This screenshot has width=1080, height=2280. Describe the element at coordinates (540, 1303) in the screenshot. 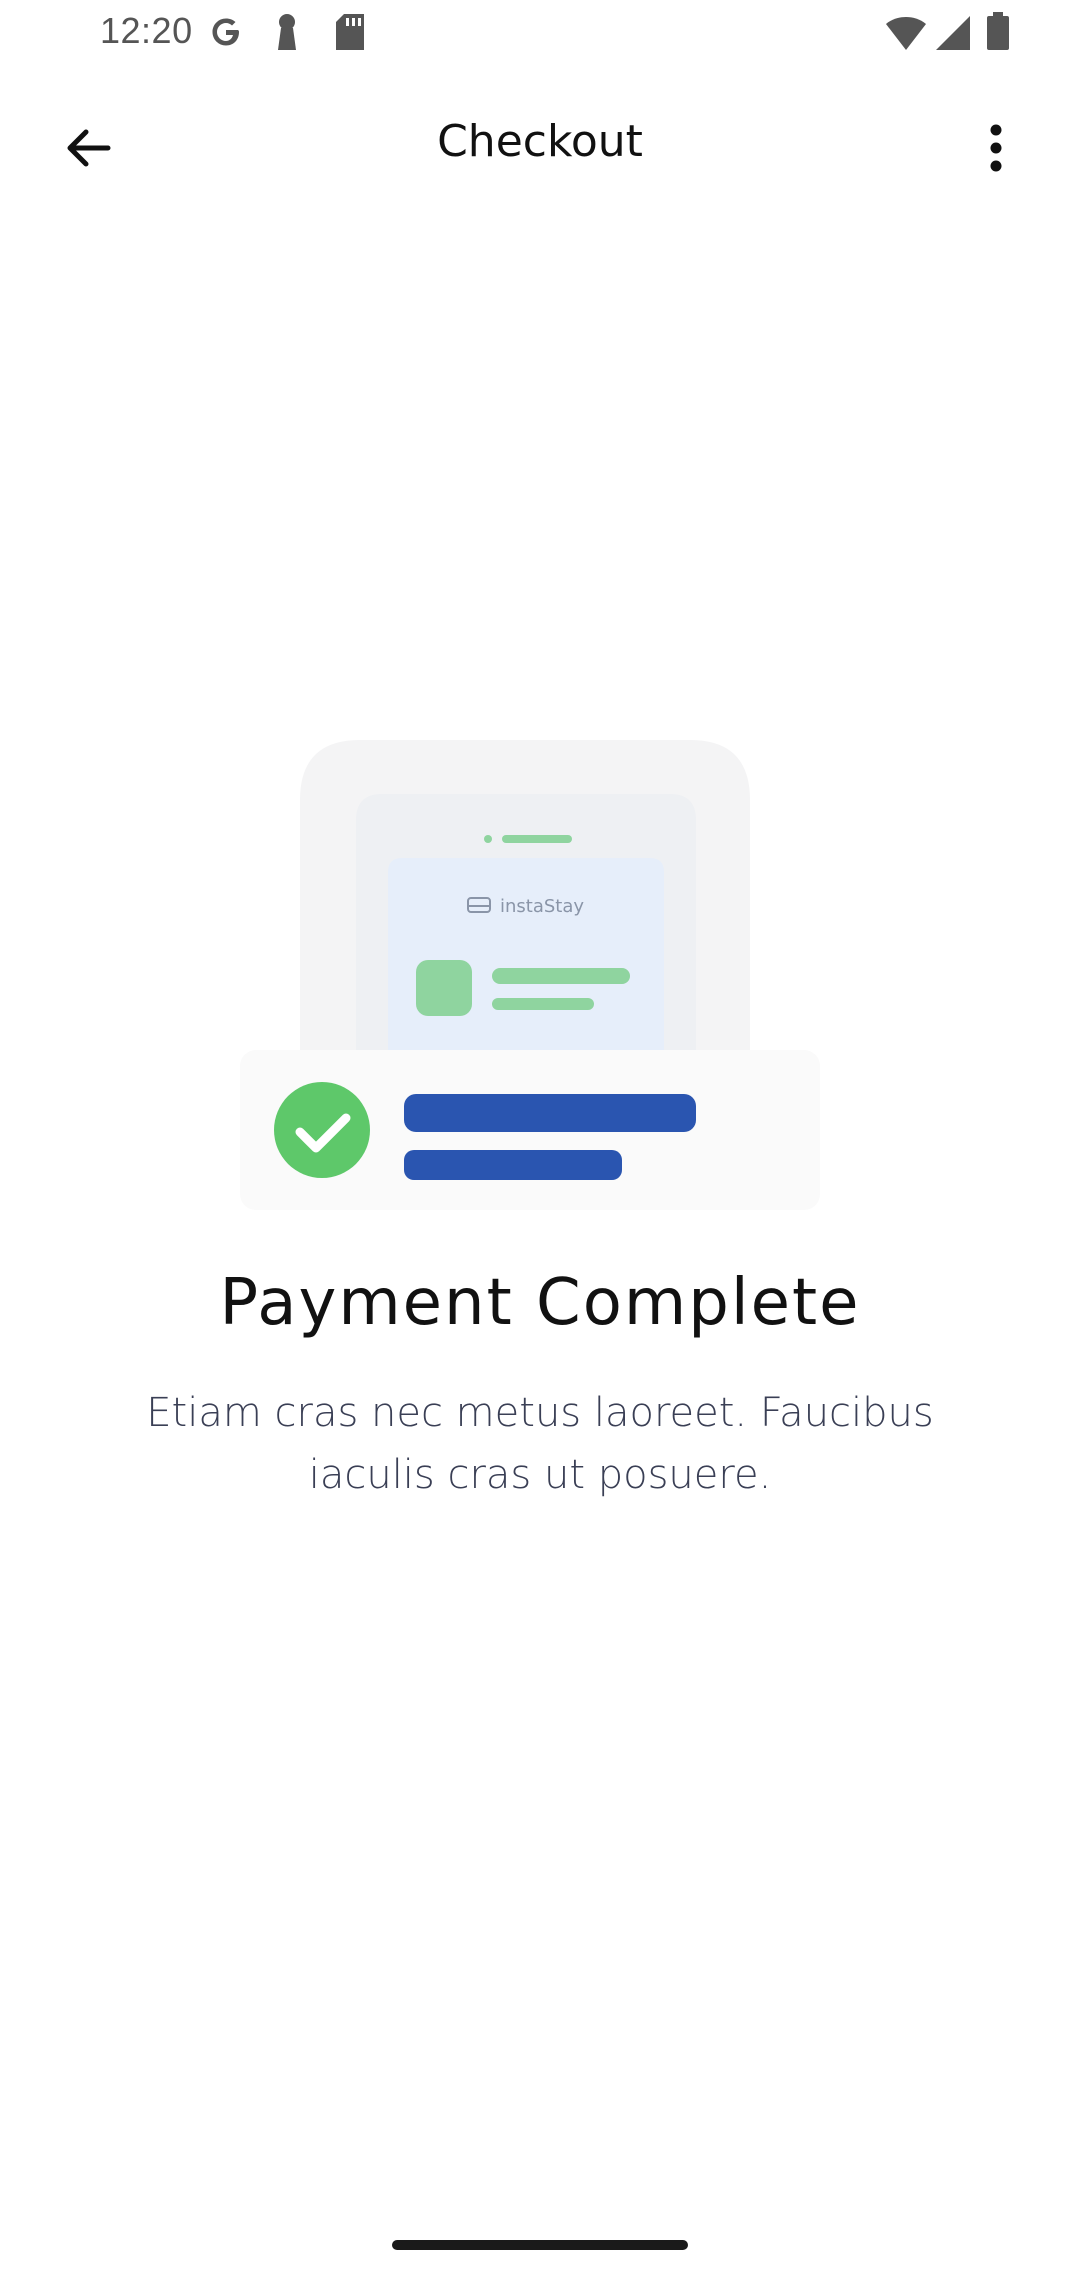

I see `headline: Payment Complete` at that location.